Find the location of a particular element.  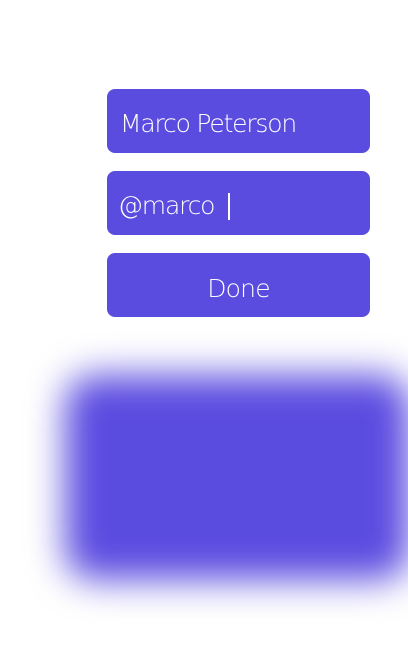

text-cursor is located at coordinates (229, 206).